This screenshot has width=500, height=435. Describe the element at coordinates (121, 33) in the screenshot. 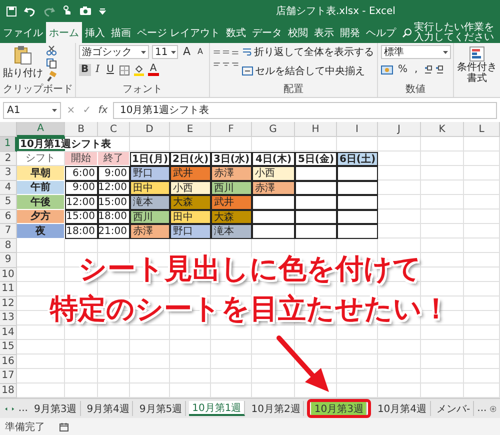

I see `ribbon-tab: 描画` at that location.